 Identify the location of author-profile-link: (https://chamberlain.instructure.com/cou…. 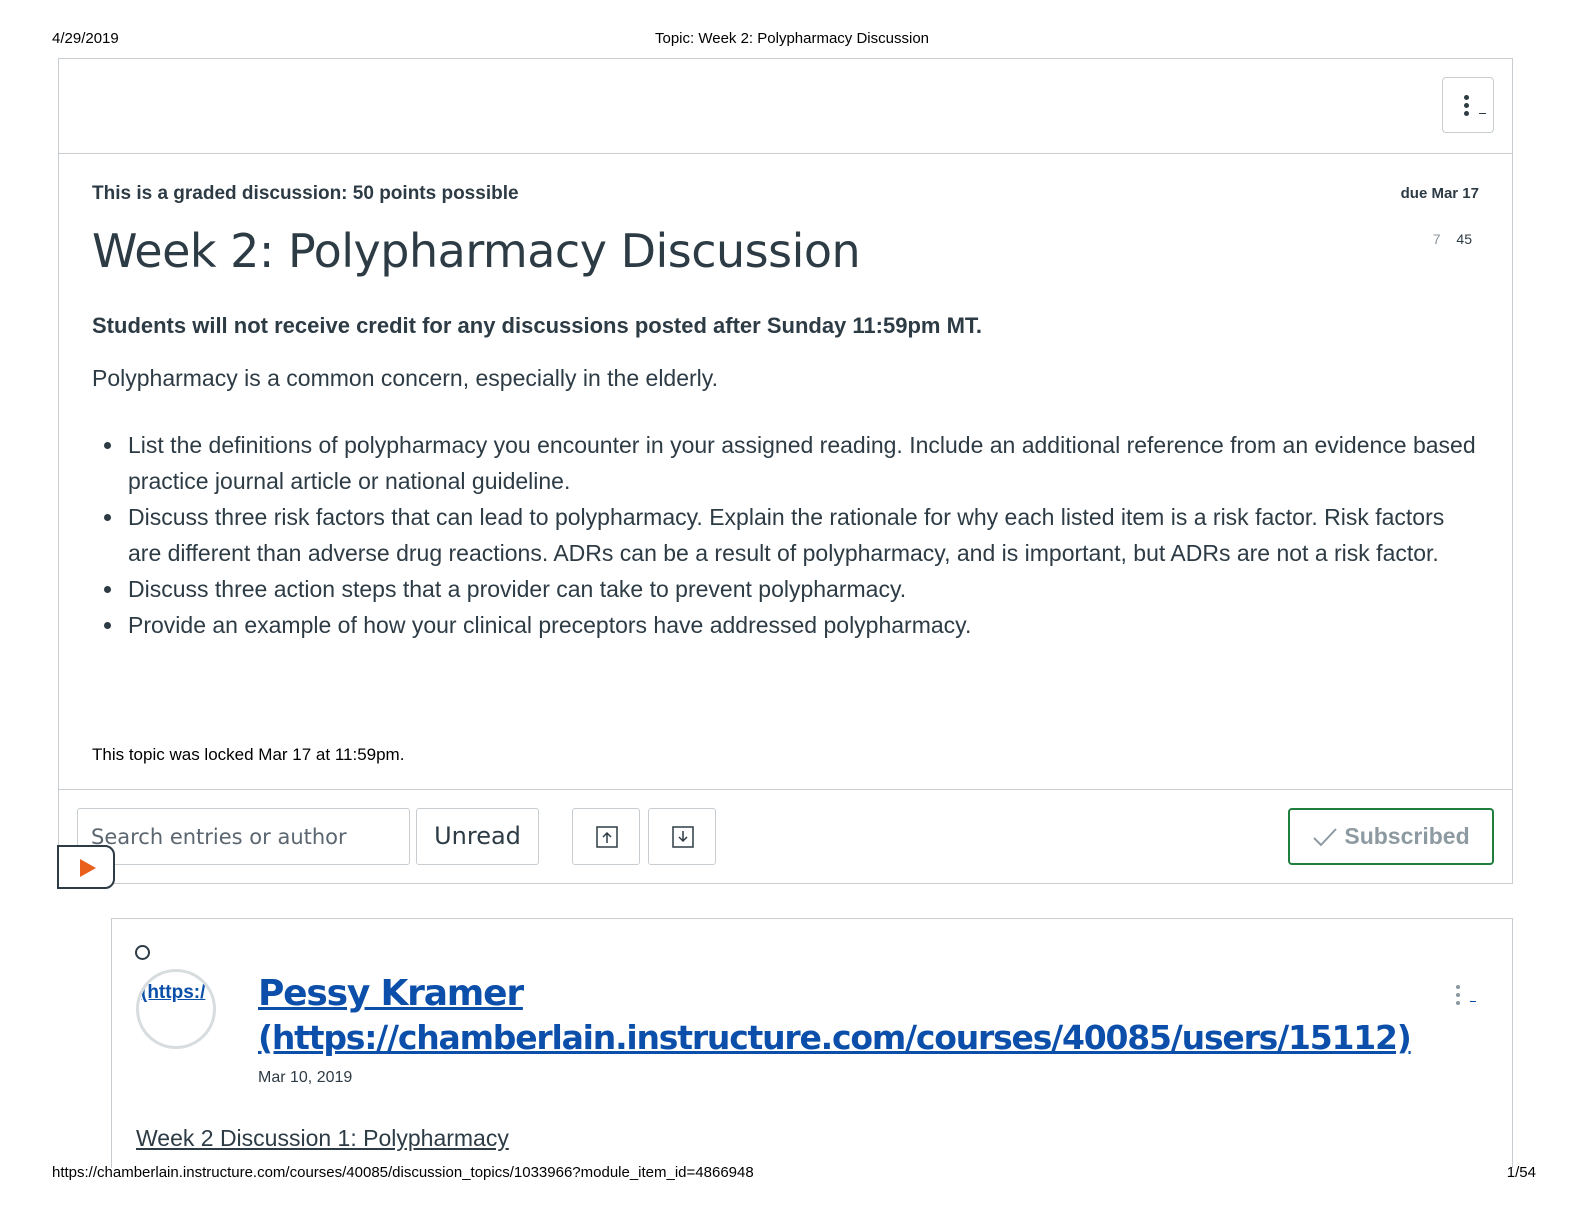
(835, 1038).